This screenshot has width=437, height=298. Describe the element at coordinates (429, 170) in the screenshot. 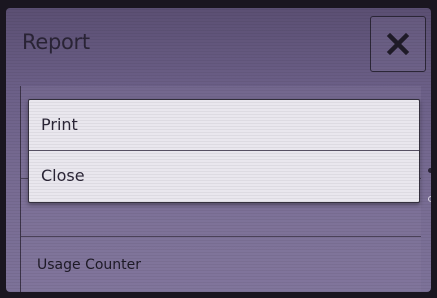

I see `scroll-indicator-active-dot` at that location.